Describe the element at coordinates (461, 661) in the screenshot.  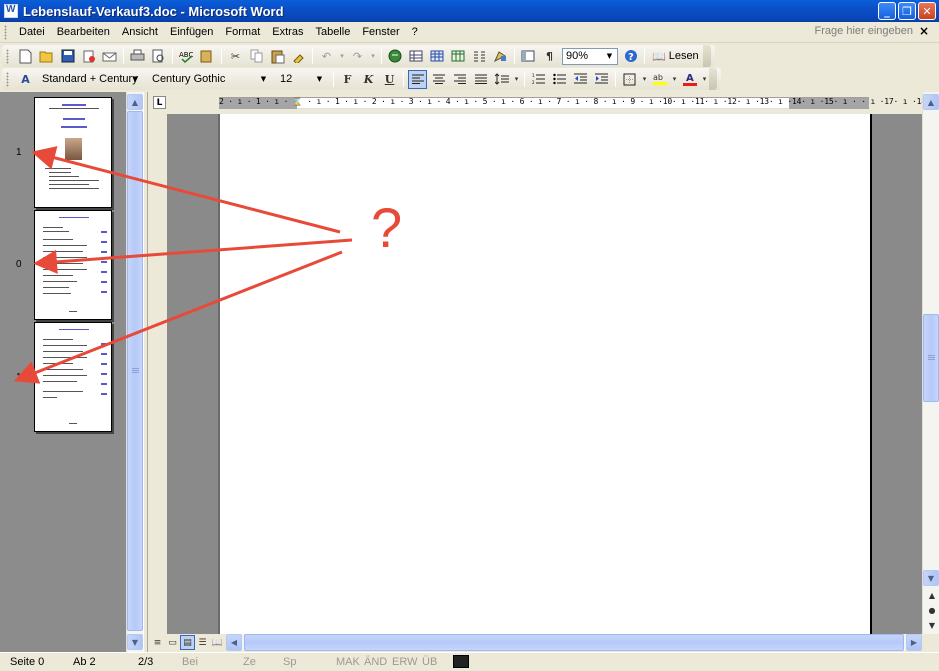
I see `spelling-status-icon` at that location.